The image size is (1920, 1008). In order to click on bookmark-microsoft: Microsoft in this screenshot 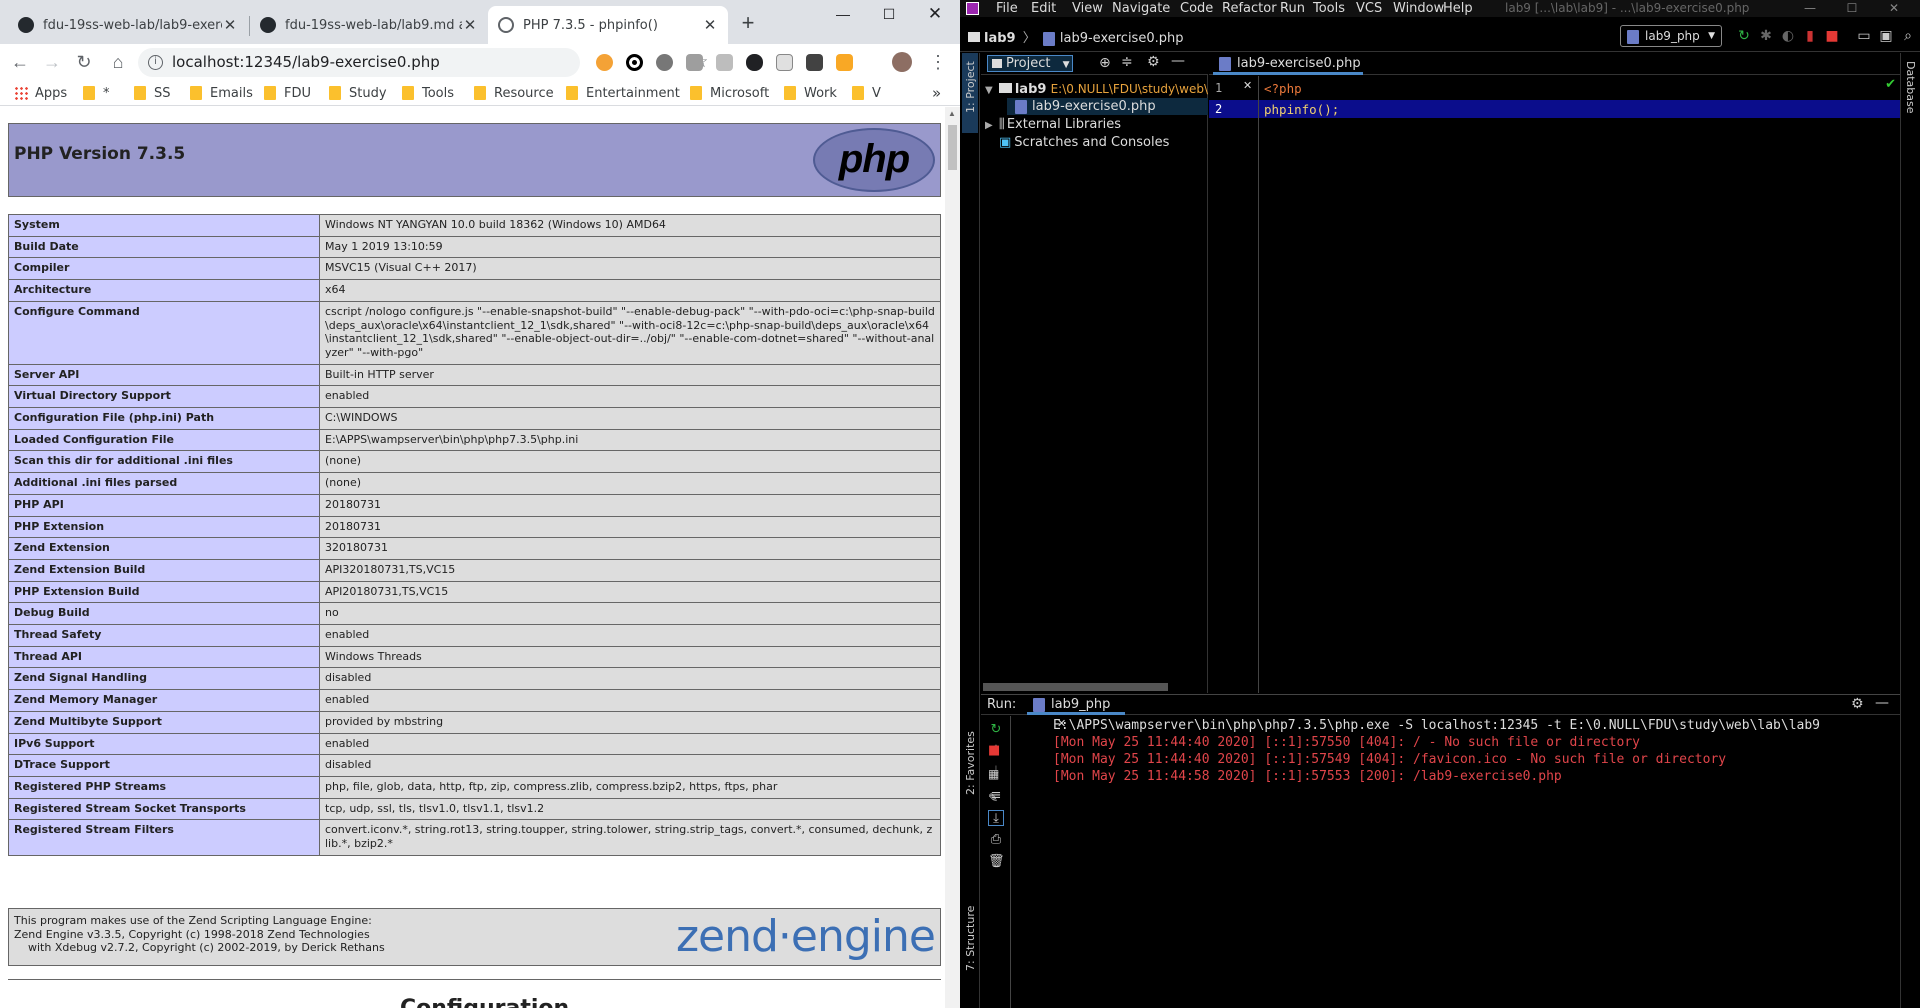, I will do `click(729, 93)`.